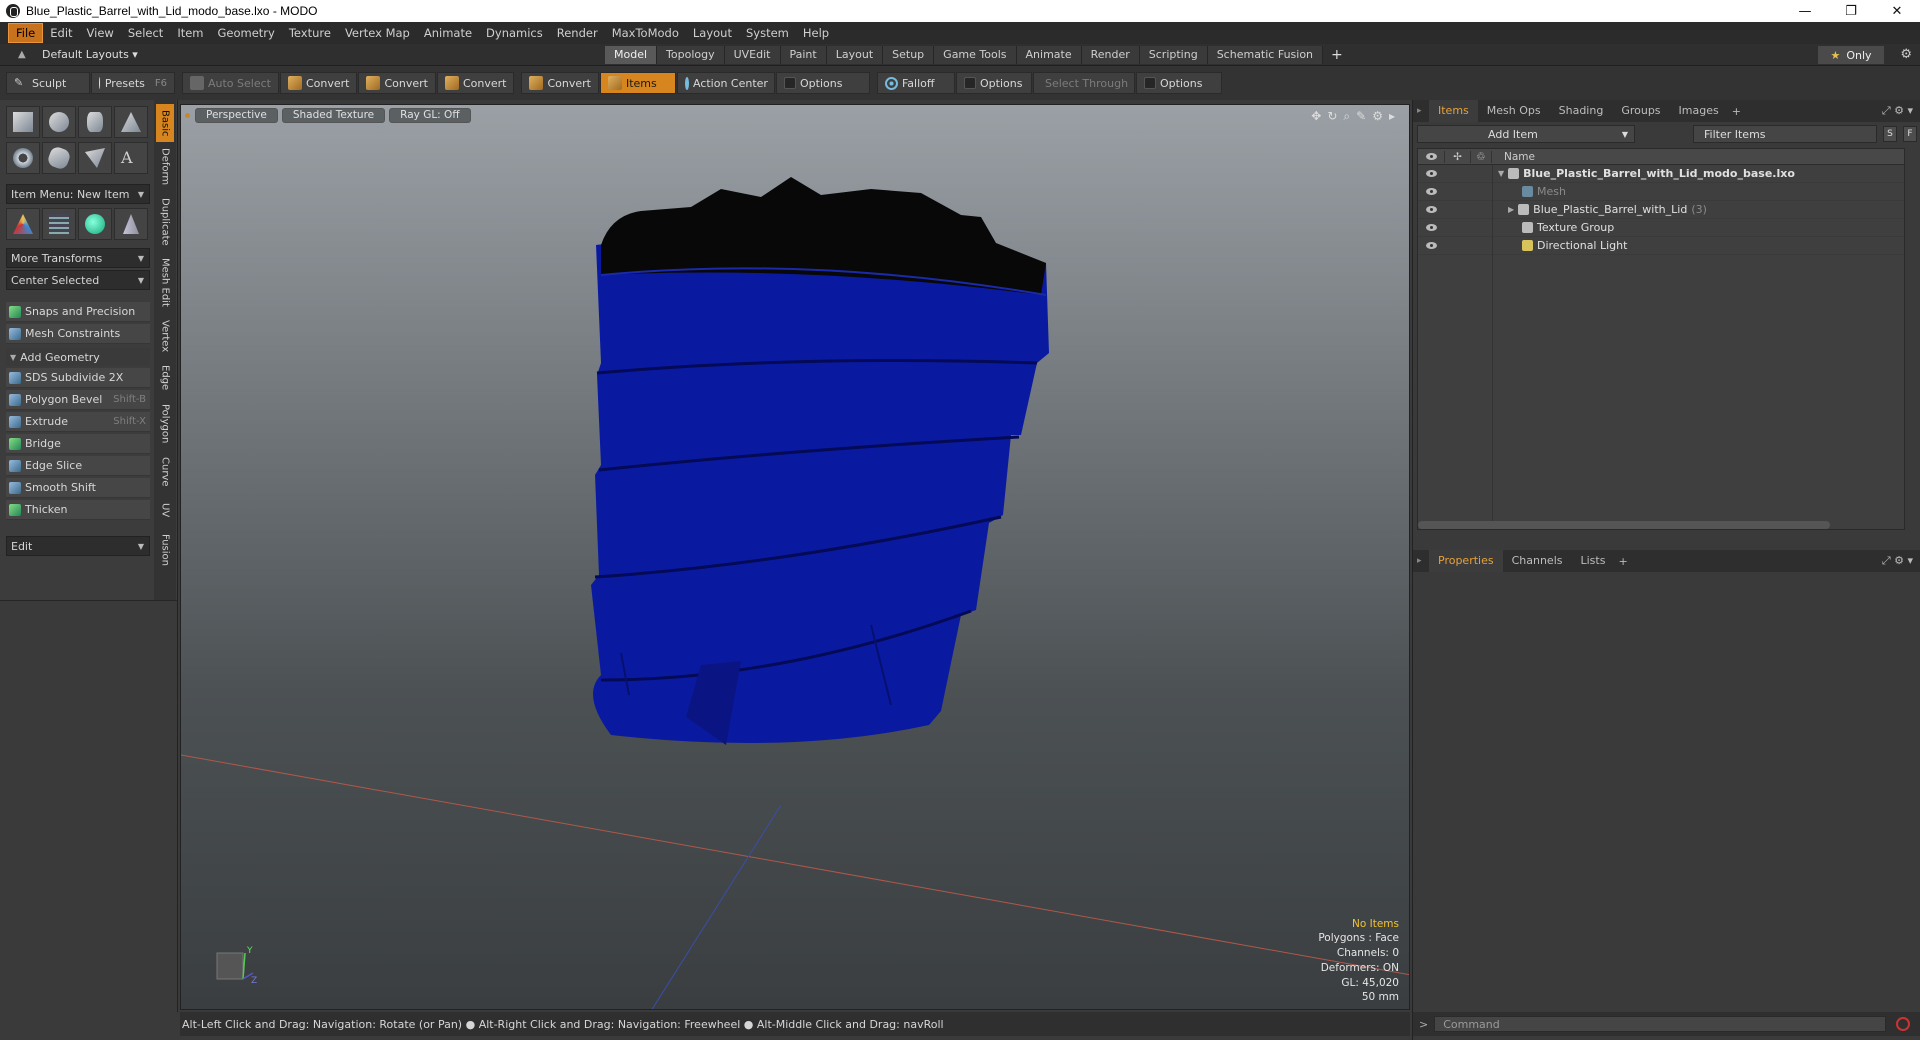 The image size is (1920, 1040). What do you see at coordinates (78, 466) in the screenshot?
I see `edge-slice-button: Edge Slice` at bounding box center [78, 466].